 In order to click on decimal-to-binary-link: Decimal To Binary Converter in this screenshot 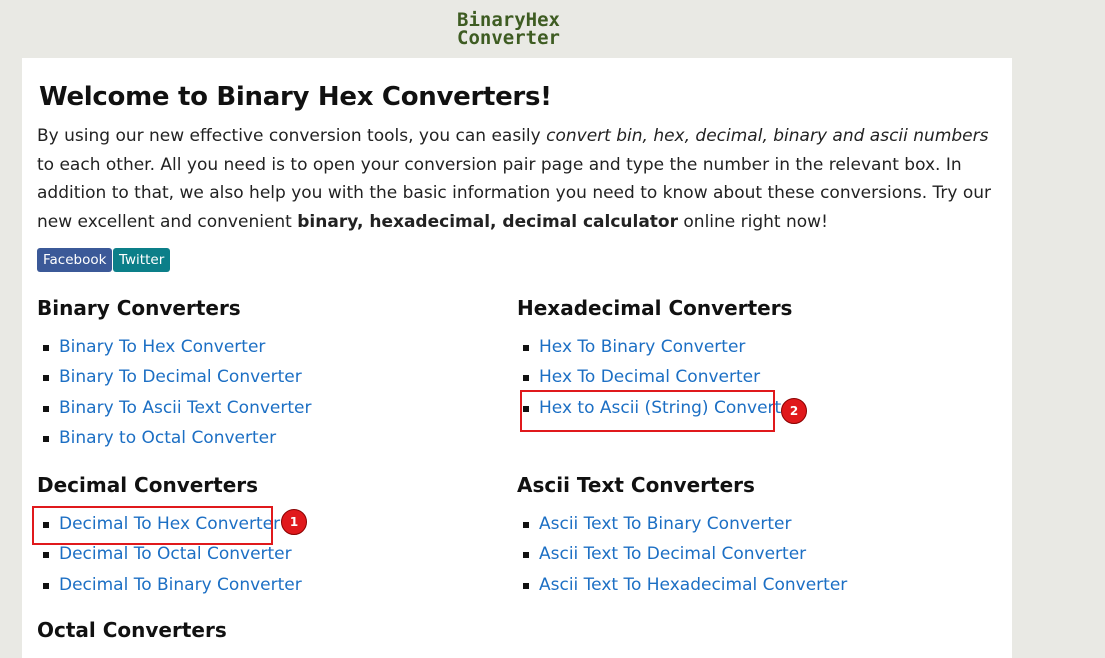, I will do `click(180, 585)`.